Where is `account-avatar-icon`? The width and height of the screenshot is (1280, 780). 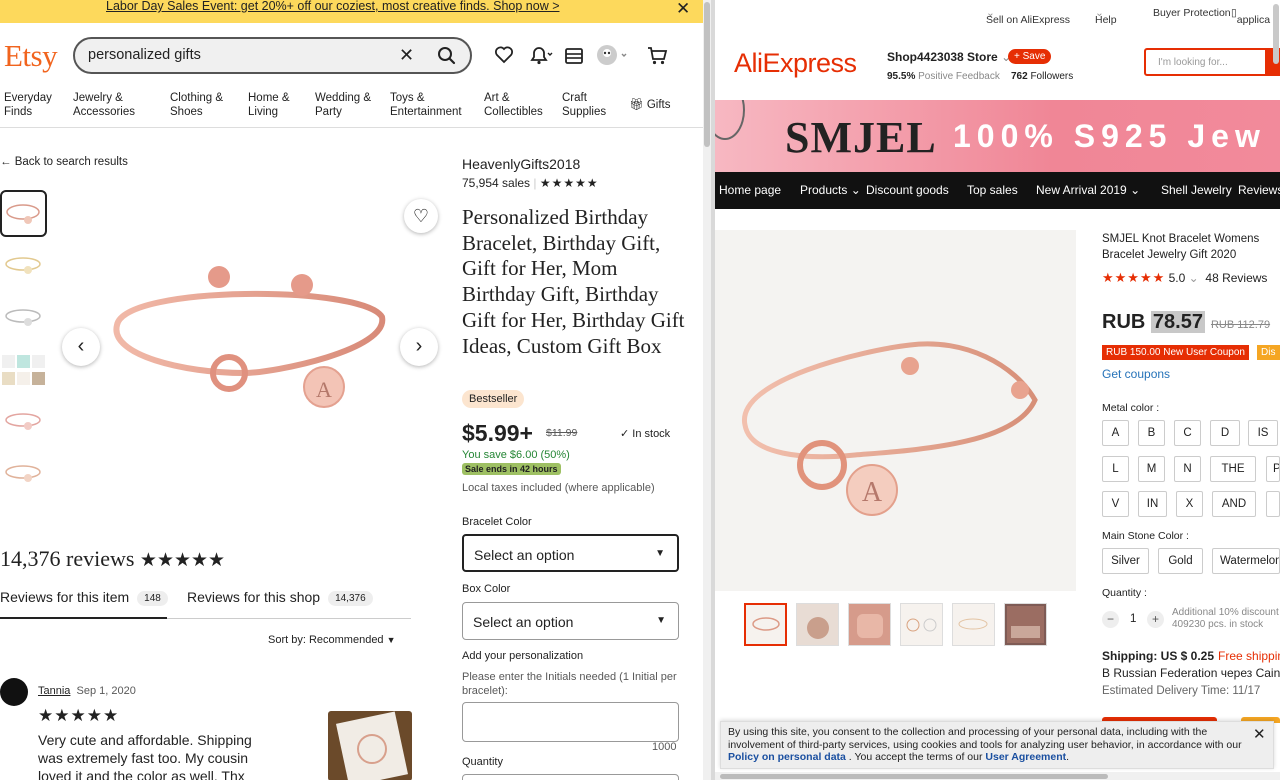
account-avatar-icon is located at coordinates (613, 55).